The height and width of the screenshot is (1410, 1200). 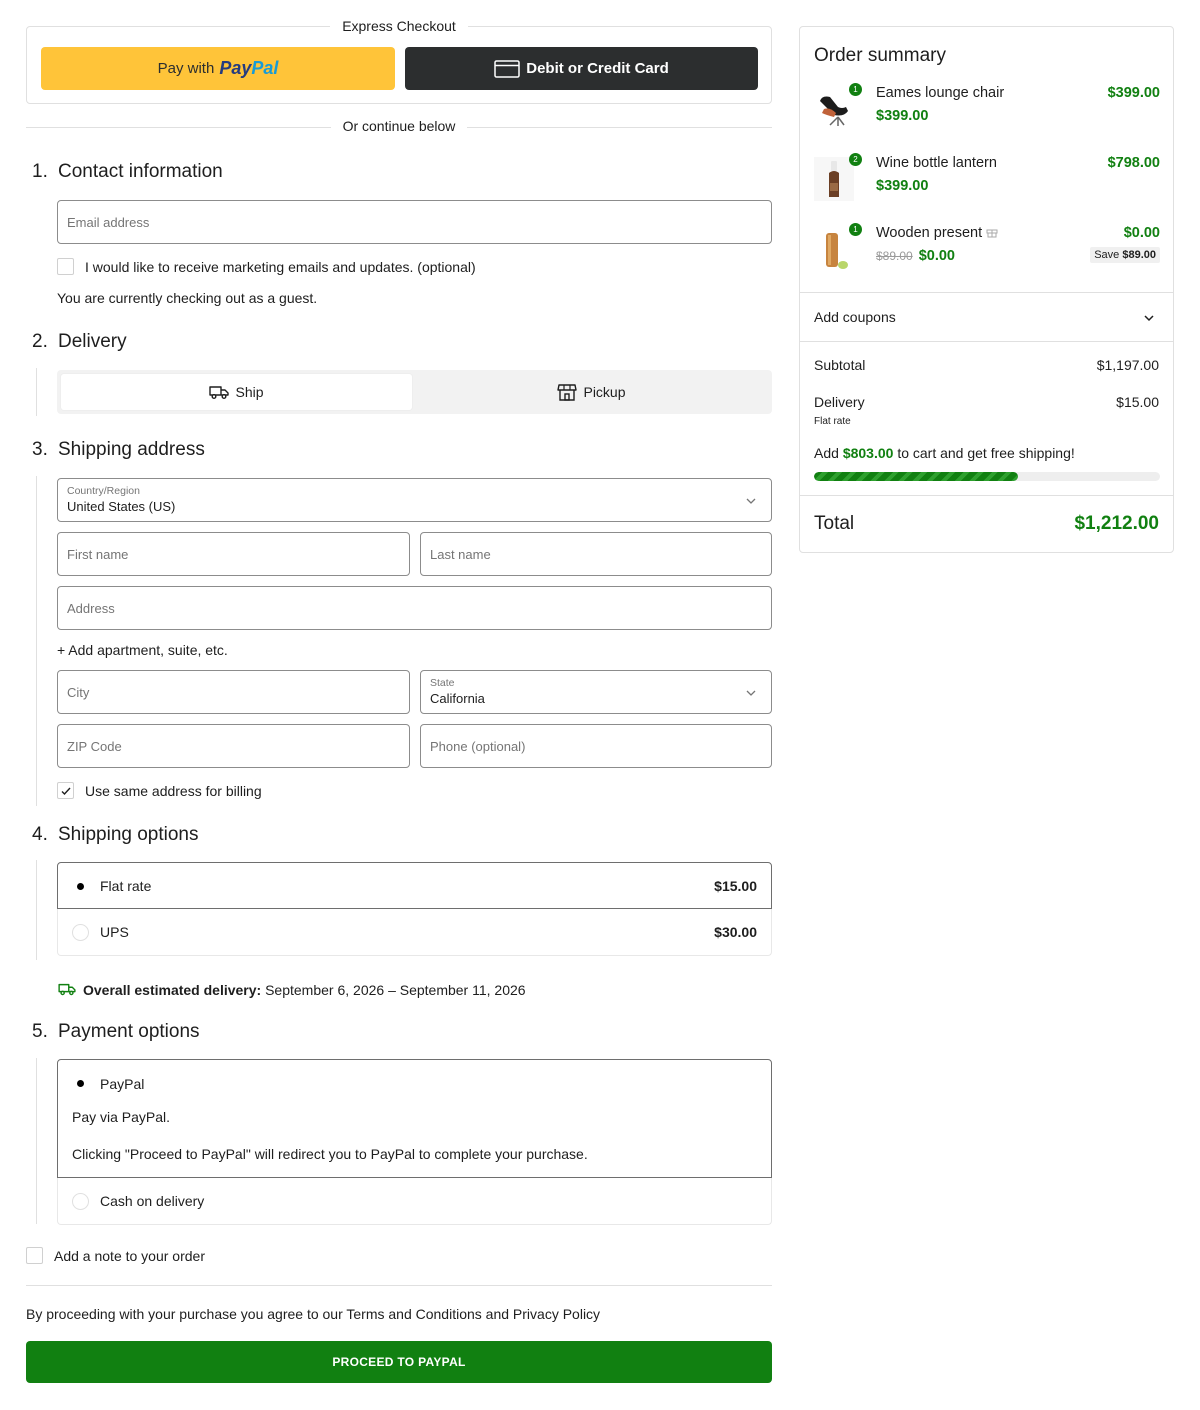 I want to click on paypal-option-label: PayPal, so click(x=122, y=1084).